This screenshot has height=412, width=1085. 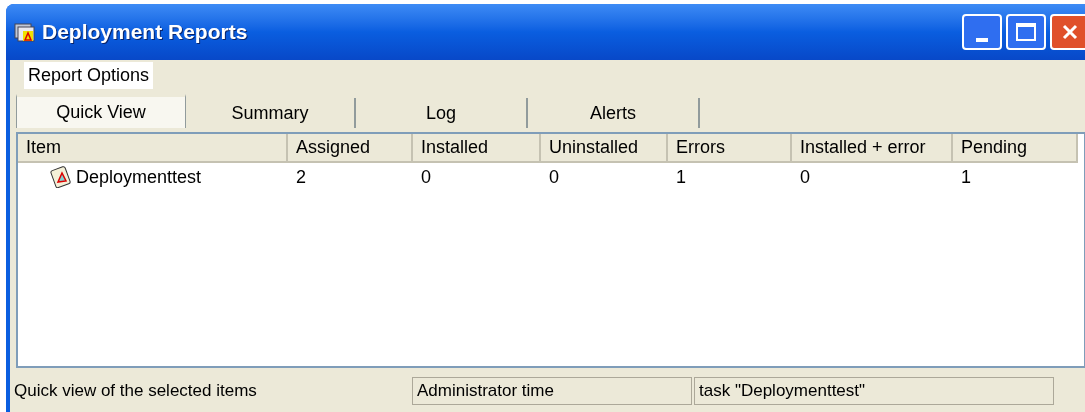 What do you see at coordinates (350, 148) in the screenshot?
I see `column-header: Assigned` at bounding box center [350, 148].